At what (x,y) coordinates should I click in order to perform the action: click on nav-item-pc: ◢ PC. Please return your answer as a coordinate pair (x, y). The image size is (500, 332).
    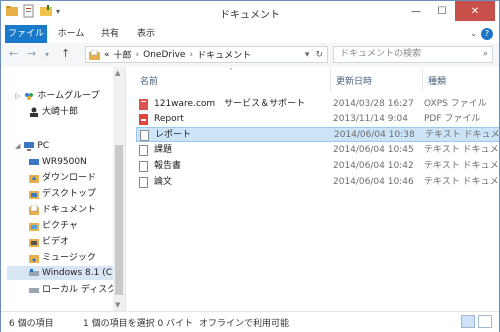
    Looking at the image, I should click on (32, 146).